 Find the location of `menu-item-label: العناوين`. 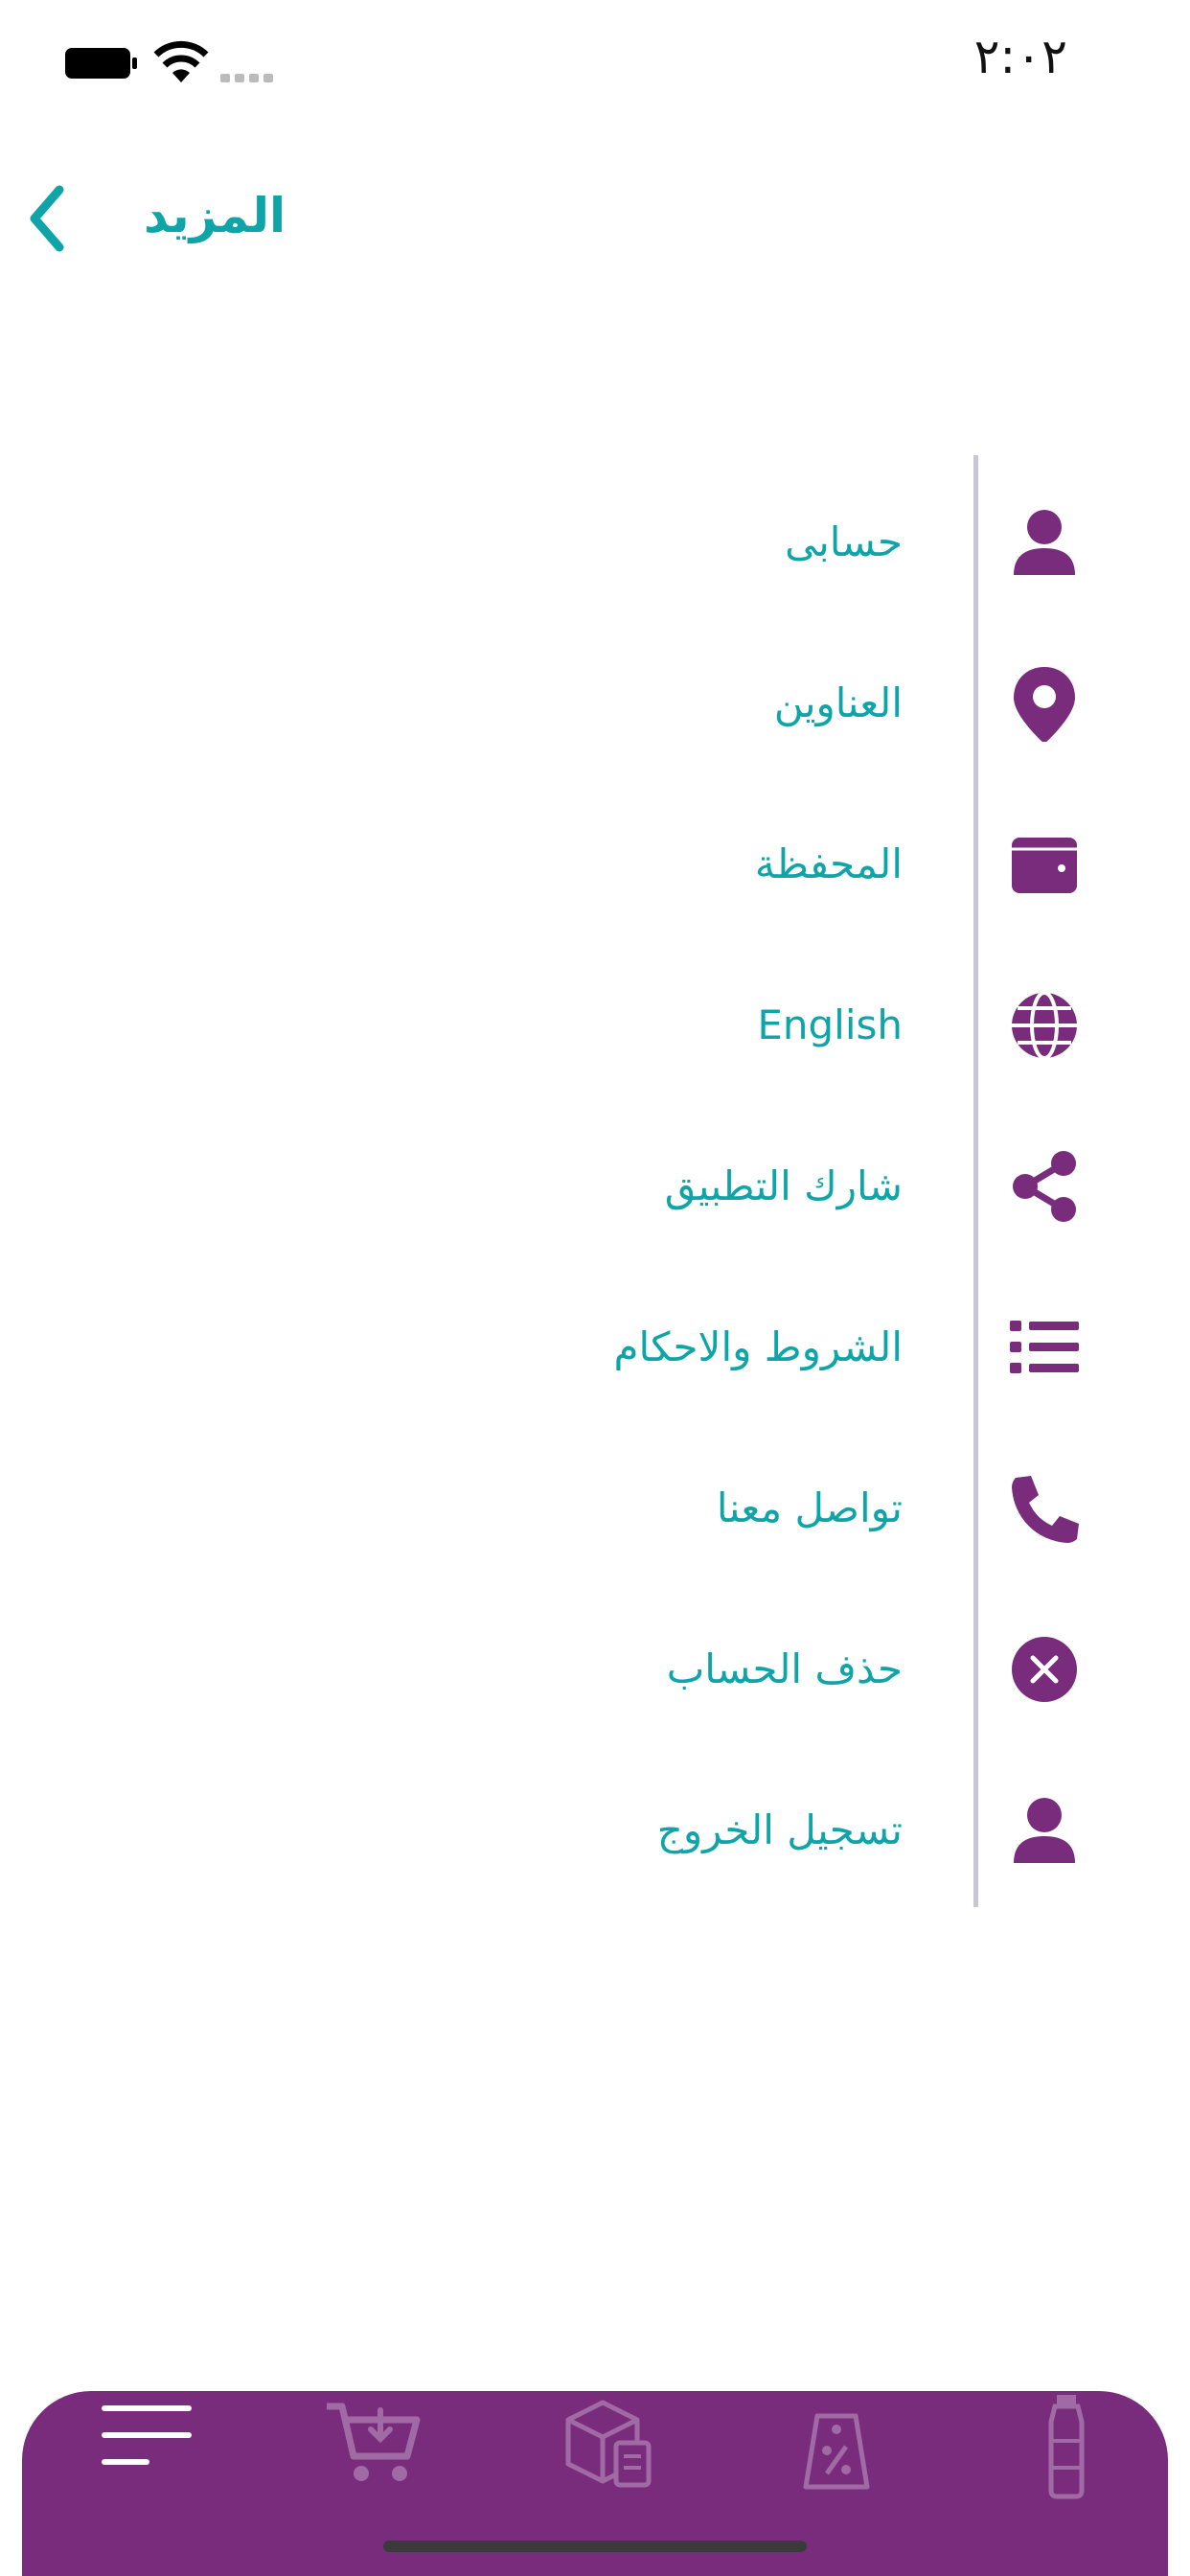

menu-item-label: العناوين is located at coordinates (838, 702).